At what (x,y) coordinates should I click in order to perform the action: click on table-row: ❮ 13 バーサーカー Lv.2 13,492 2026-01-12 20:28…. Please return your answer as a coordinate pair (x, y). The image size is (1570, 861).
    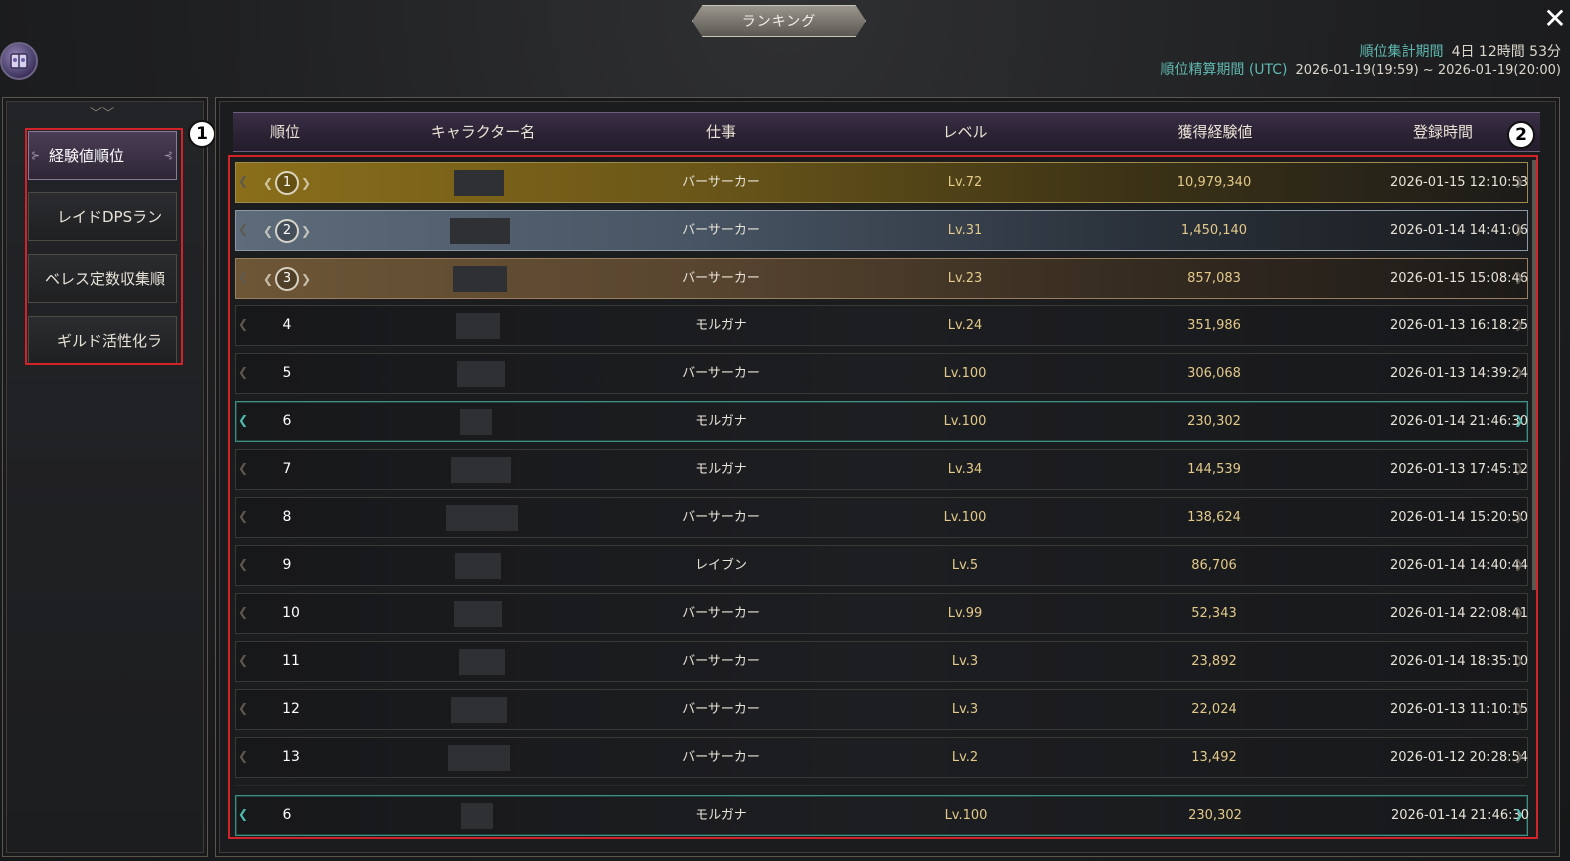
    Looking at the image, I should click on (881, 757).